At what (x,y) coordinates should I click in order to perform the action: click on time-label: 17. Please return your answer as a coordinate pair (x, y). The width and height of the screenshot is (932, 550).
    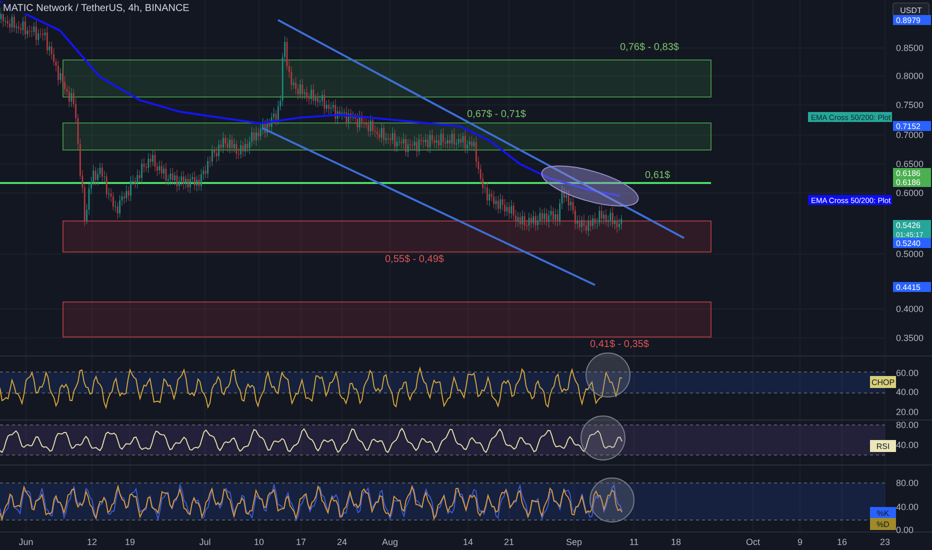
    Looking at the image, I should click on (301, 542).